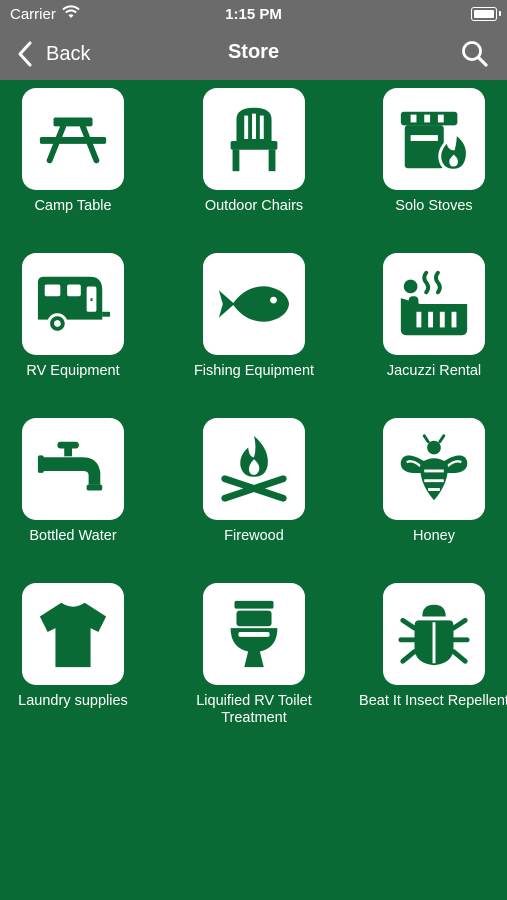 This screenshot has width=507, height=900. What do you see at coordinates (253, 40) in the screenshot?
I see `navigation-bar: Carrier 1:15 PM Back Store` at bounding box center [253, 40].